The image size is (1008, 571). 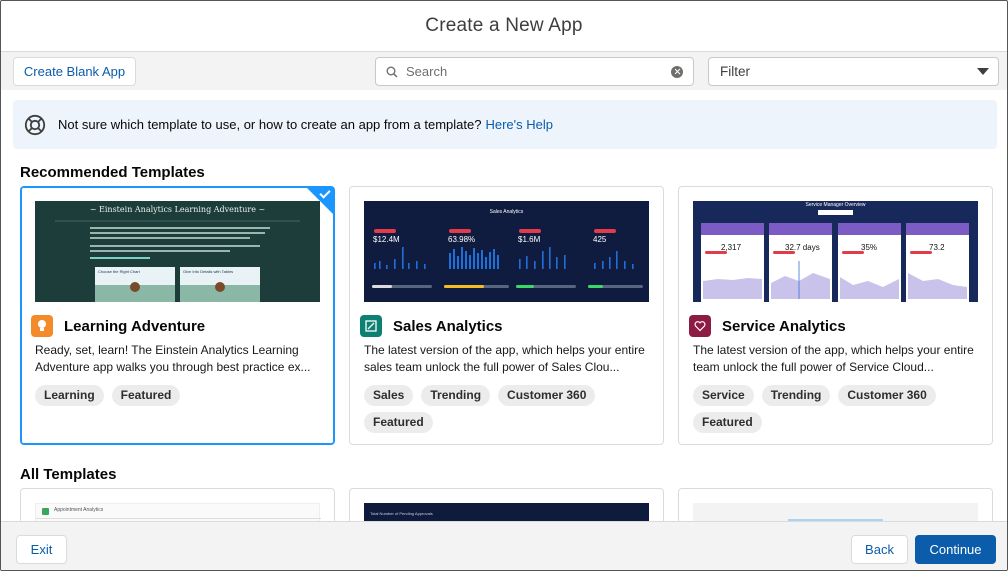 What do you see at coordinates (835, 205) in the screenshot?
I see `thumbnail-heading: Service Manager Overview` at bounding box center [835, 205].